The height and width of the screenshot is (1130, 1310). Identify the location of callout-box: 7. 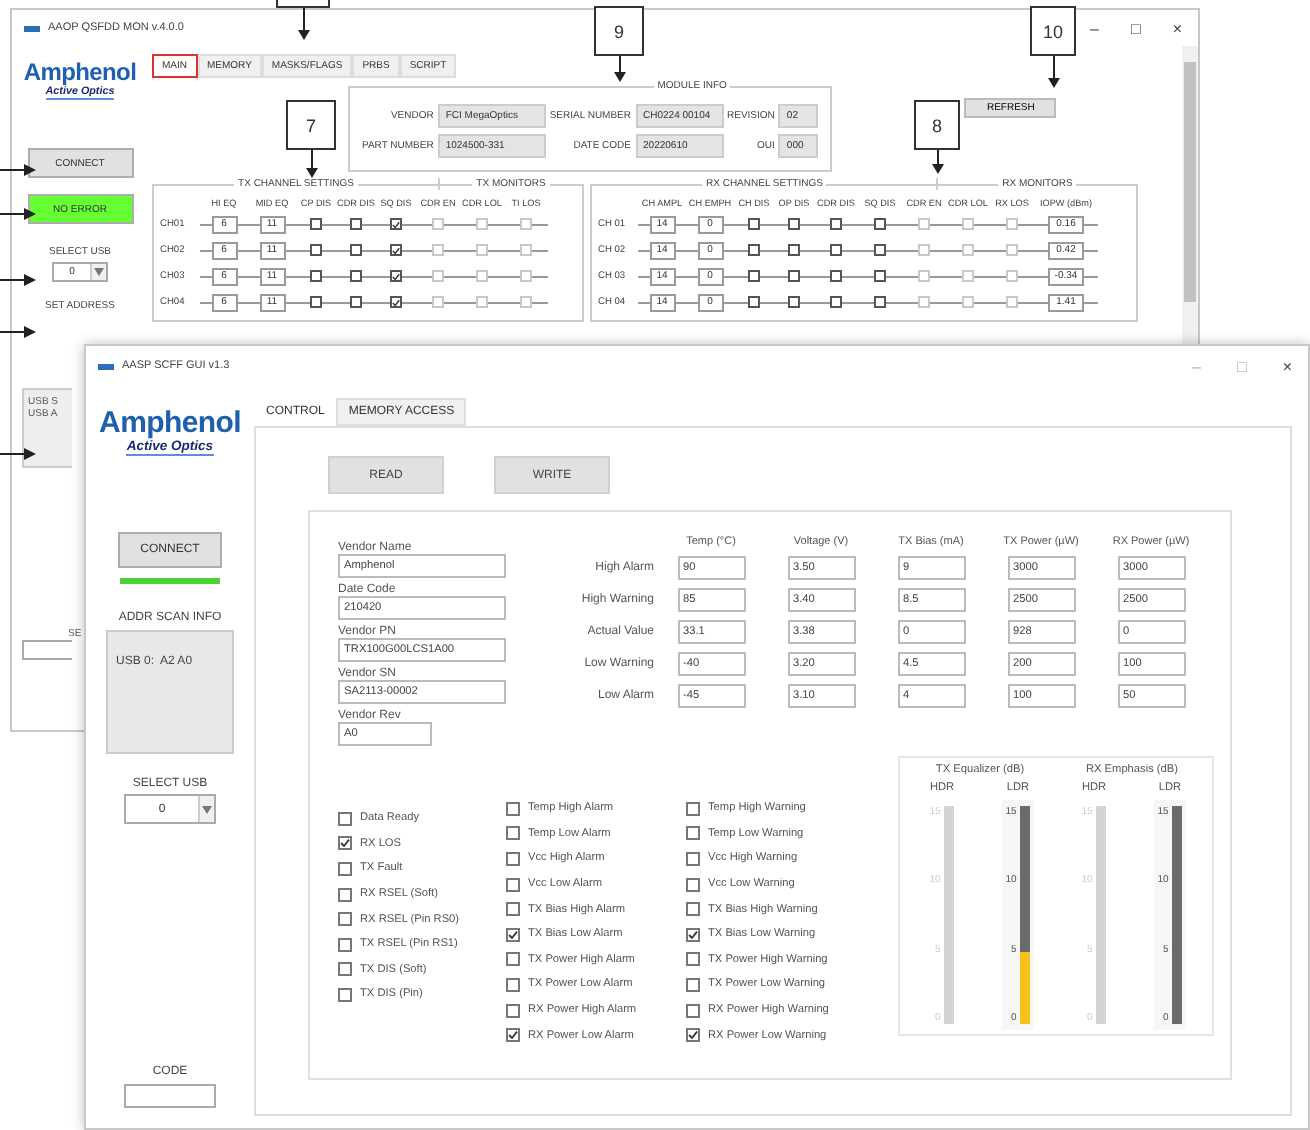
(311, 125).